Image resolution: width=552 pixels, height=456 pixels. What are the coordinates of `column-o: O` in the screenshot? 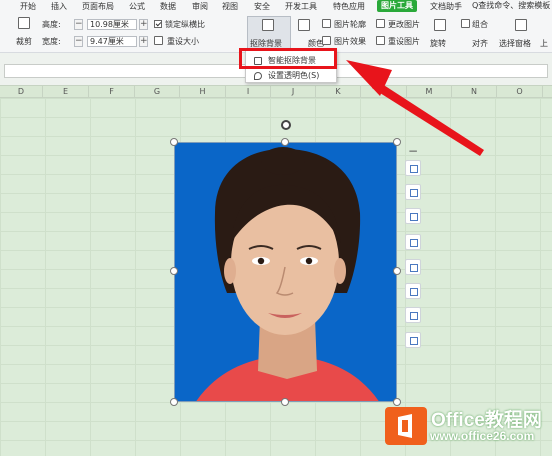 It's located at (520, 92).